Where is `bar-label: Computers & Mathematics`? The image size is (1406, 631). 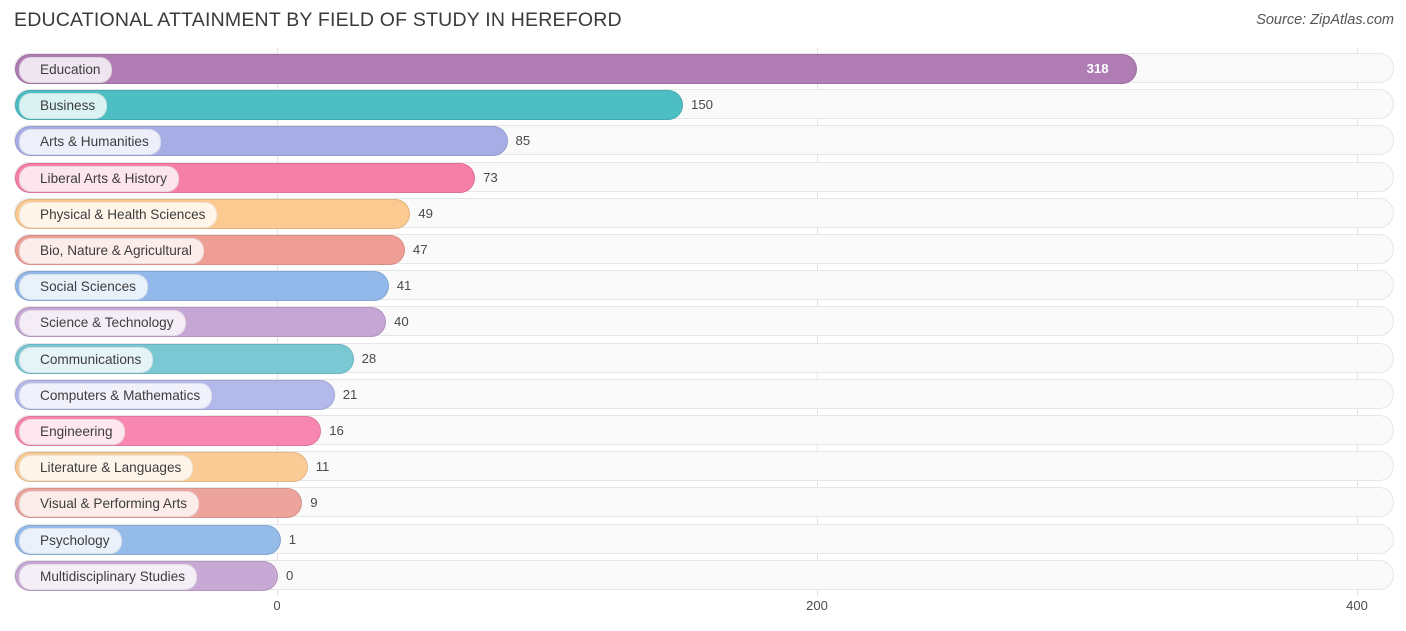 bar-label: Computers & Mathematics is located at coordinates (116, 395).